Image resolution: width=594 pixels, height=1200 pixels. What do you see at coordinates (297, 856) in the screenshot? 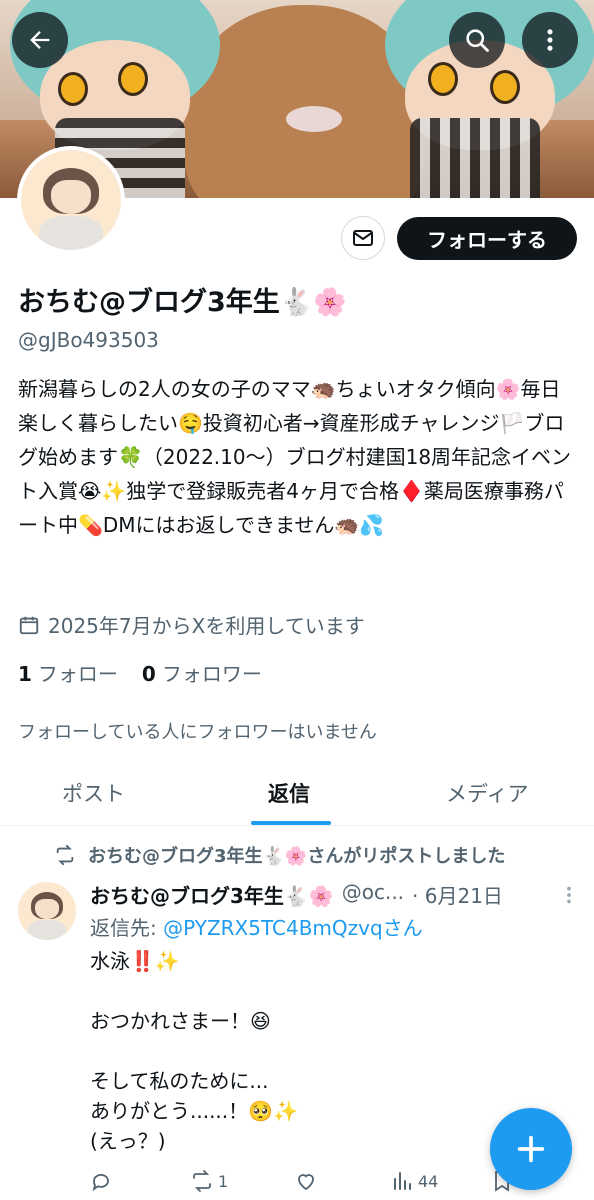
I see `repost-note-text: おちむ@ブログ3年生🐇🌸さんがリポストしました` at bounding box center [297, 856].